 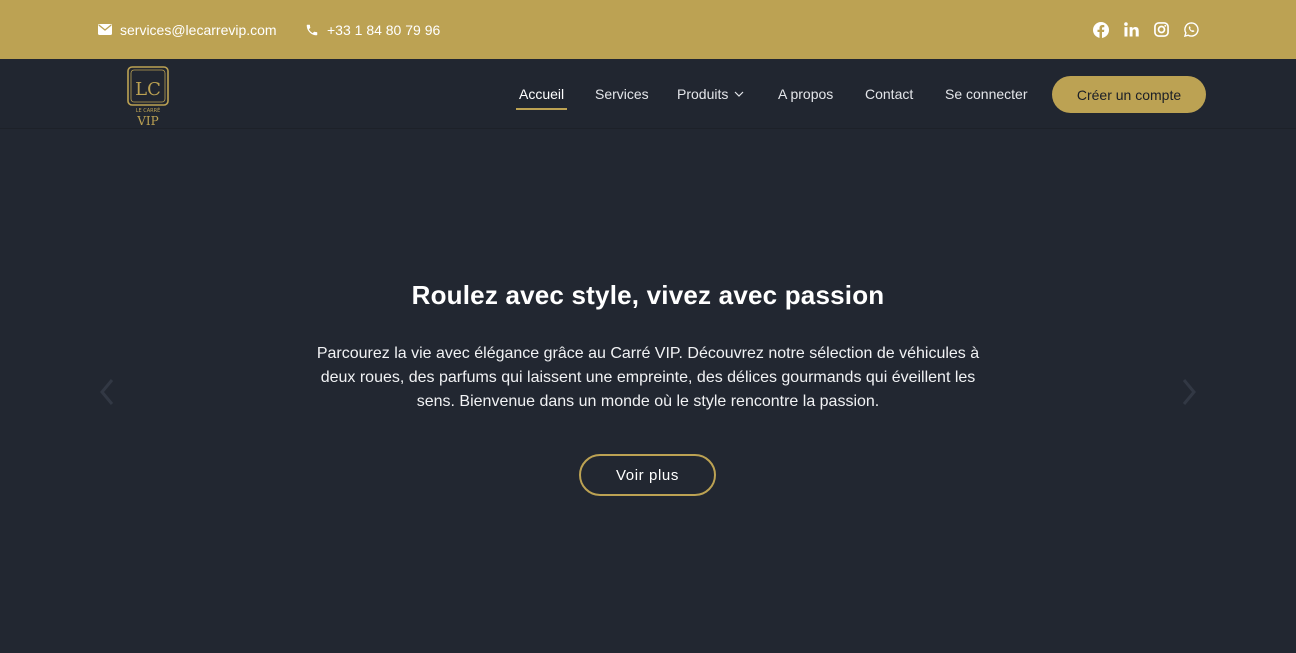 I want to click on facebook-icon, so click(x=1101, y=29).